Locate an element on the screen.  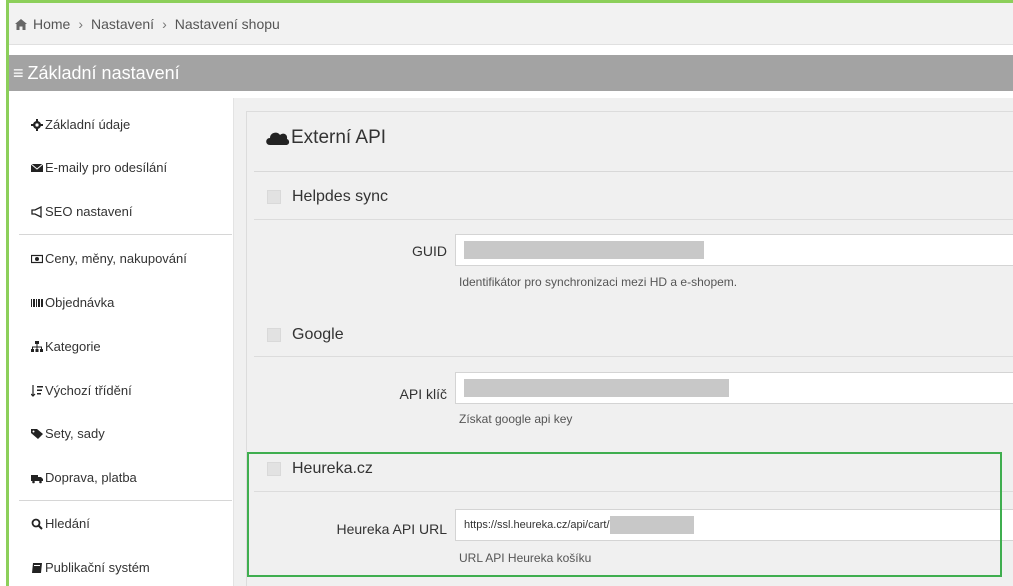
section-heureka: Heureka.cz is located at coordinates (320, 469).